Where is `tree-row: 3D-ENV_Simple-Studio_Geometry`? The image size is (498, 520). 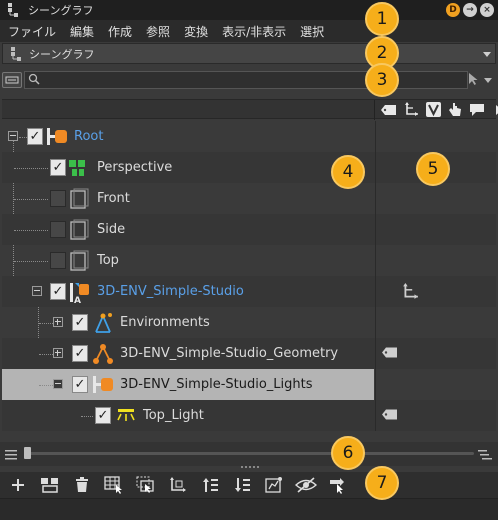 tree-row: 3D-ENV_Simple-Studio_Geometry is located at coordinates (249, 353).